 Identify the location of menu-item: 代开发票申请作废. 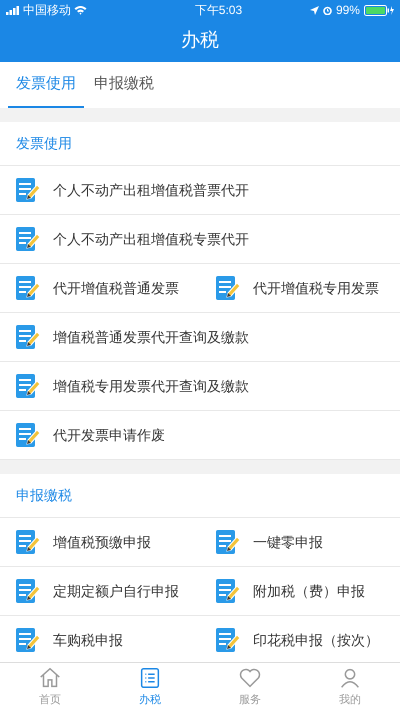
(200, 435).